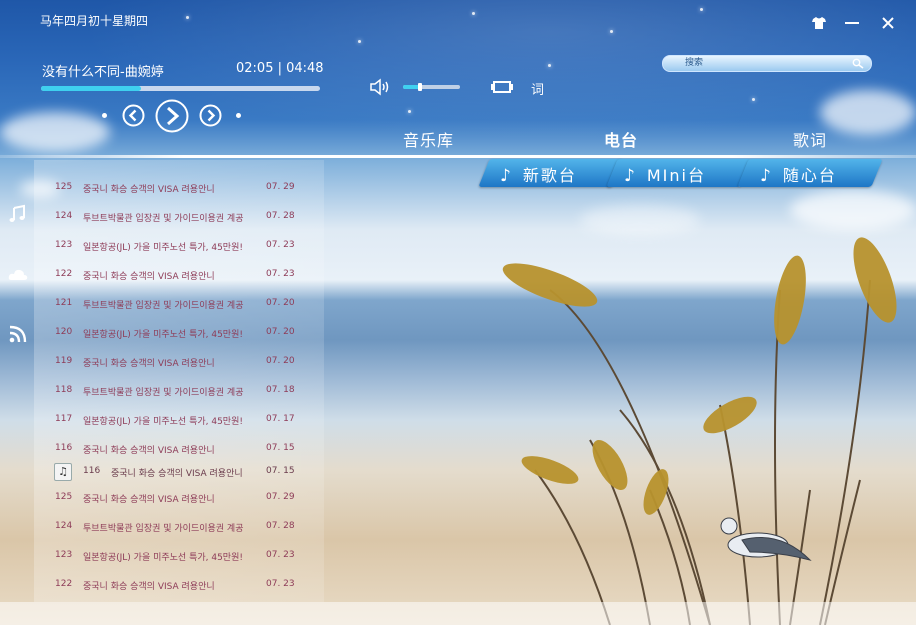  Describe the element at coordinates (210, 115) in the screenshot. I see `next-button` at that location.